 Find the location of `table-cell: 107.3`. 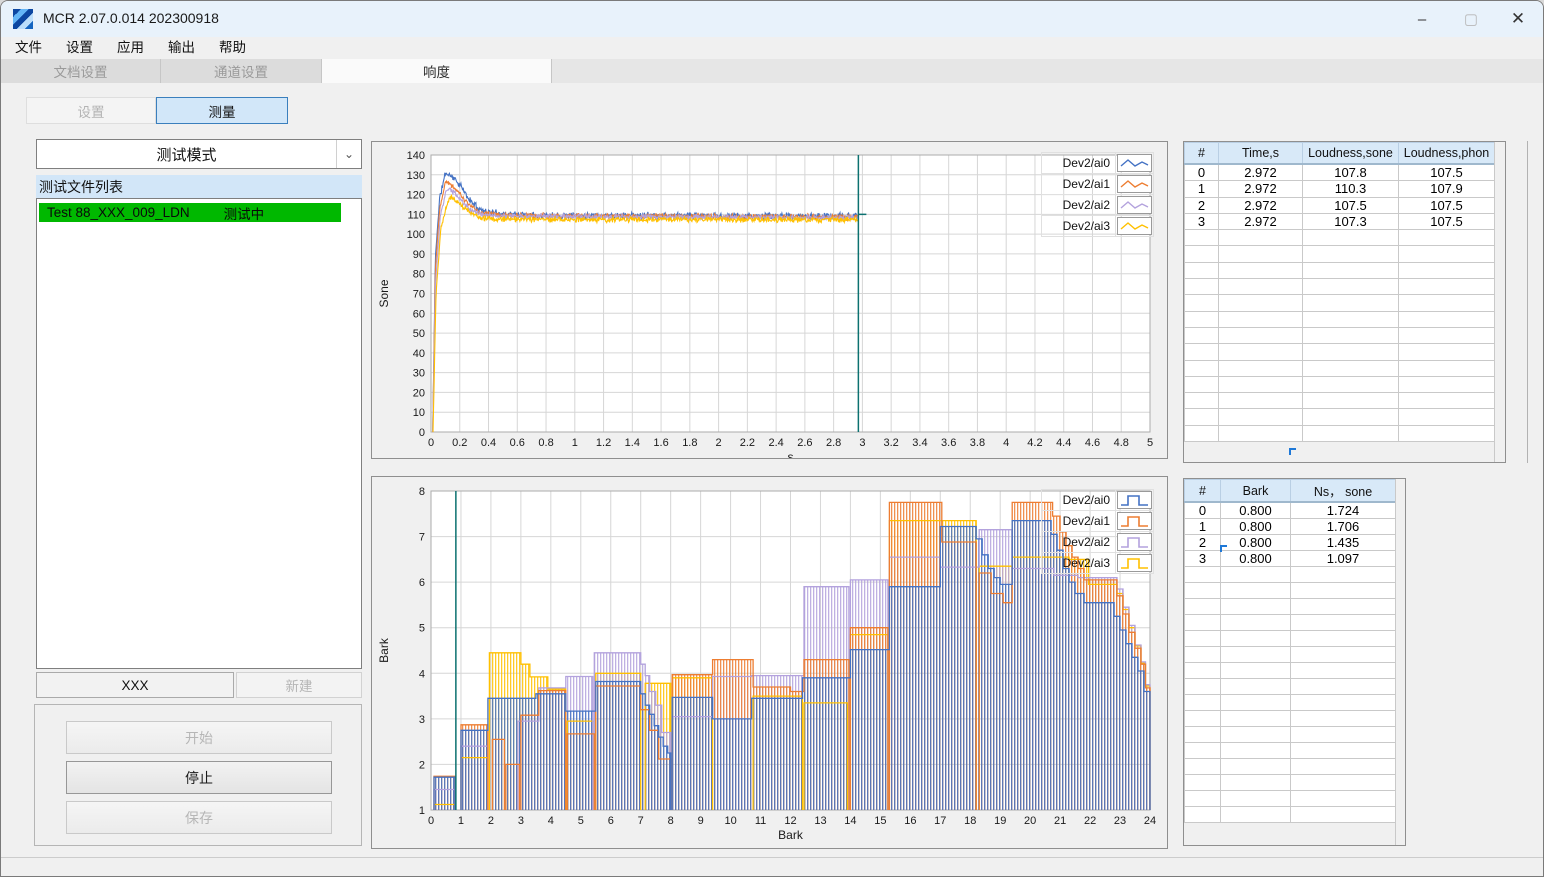

table-cell: 107.3 is located at coordinates (1350, 221).